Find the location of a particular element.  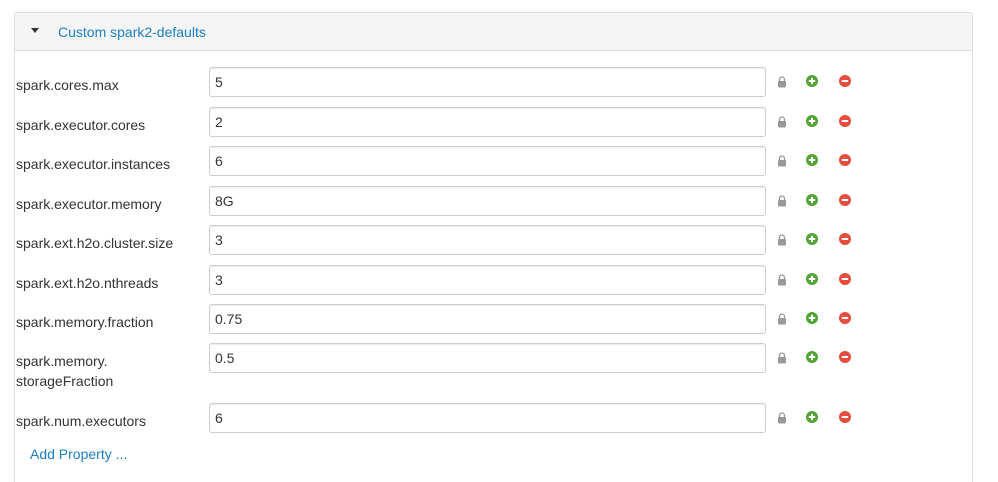

property-name: spark.cores.max is located at coordinates (67, 85).